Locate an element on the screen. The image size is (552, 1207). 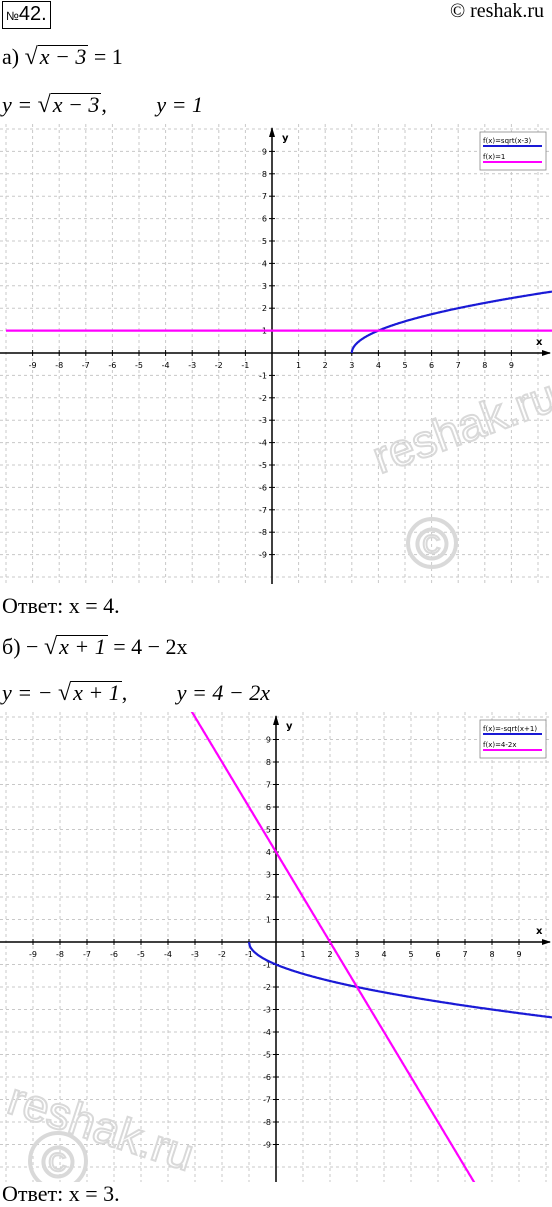
y-tick-label: 1 is located at coordinates (268, 920).